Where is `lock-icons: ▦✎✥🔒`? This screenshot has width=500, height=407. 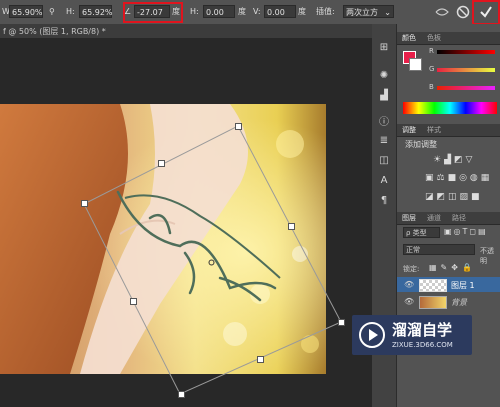 lock-icons: ▦✎✥🔒 is located at coordinates (459, 268).